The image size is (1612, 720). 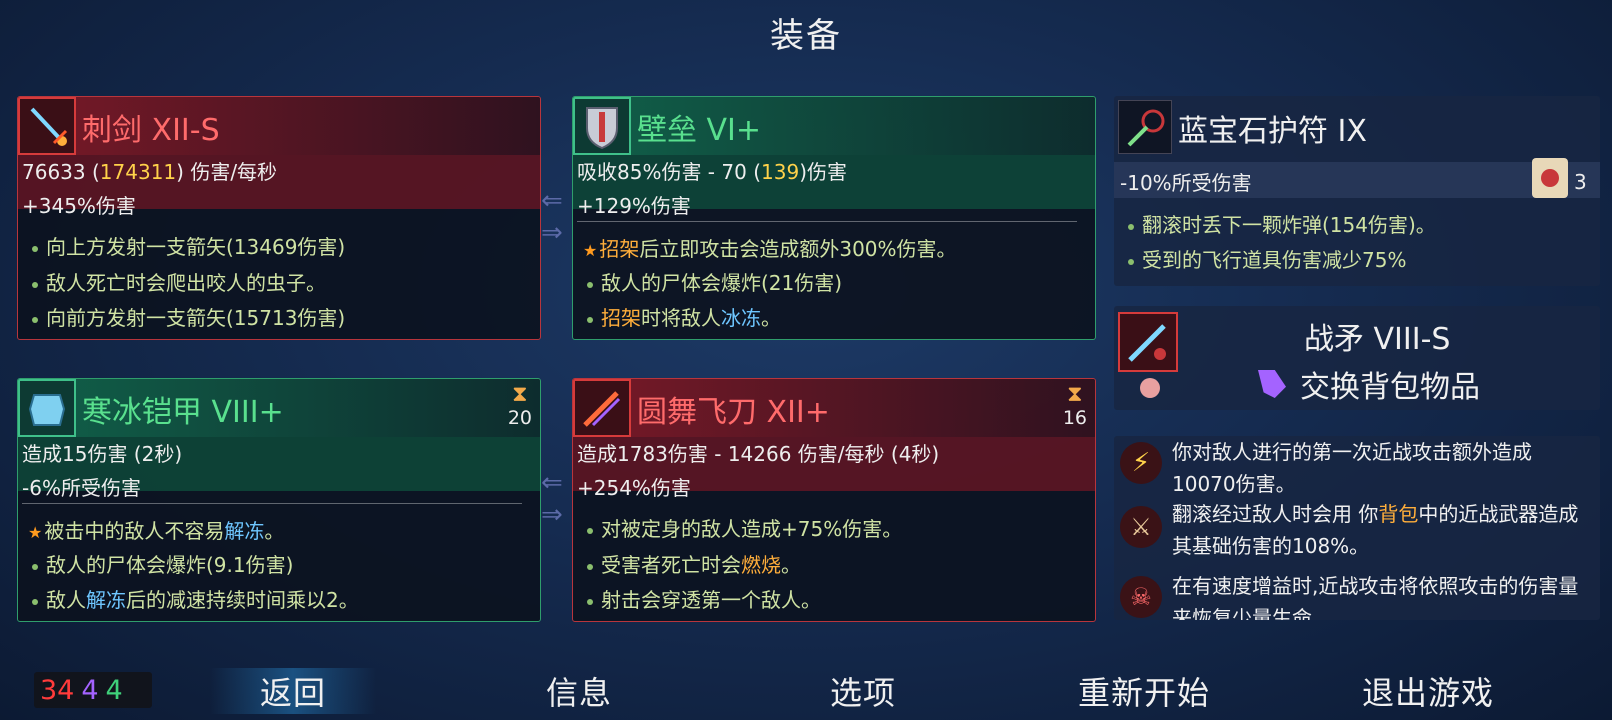 What do you see at coordinates (81, 488) in the screenshot?
I see `defense-bonus: -6%所受伤害` at bounding box center [81, 488].